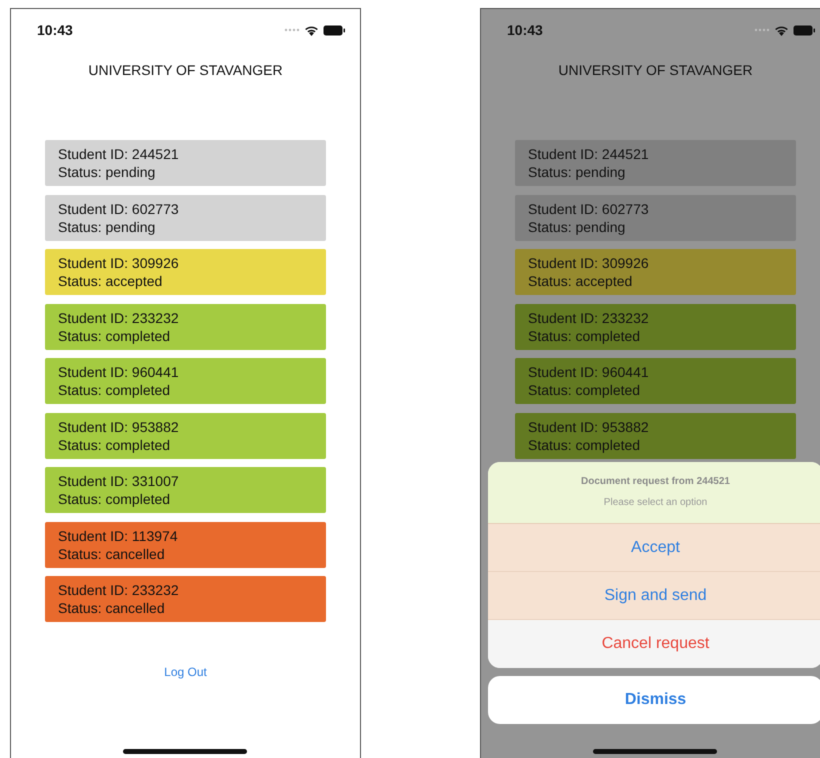 This screenshot has height=758, width=820. I want to click on student-id: Student ID: 331007, so click(119, 481).